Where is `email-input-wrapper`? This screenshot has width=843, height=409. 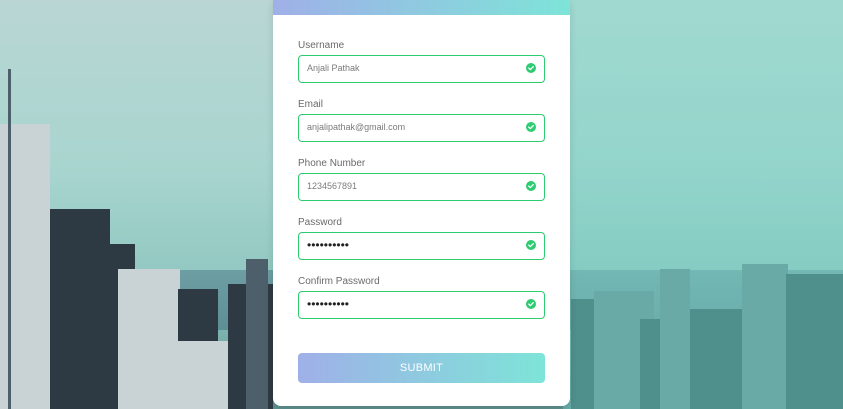 email-input-wrapper is located at coordinates (421, 128).